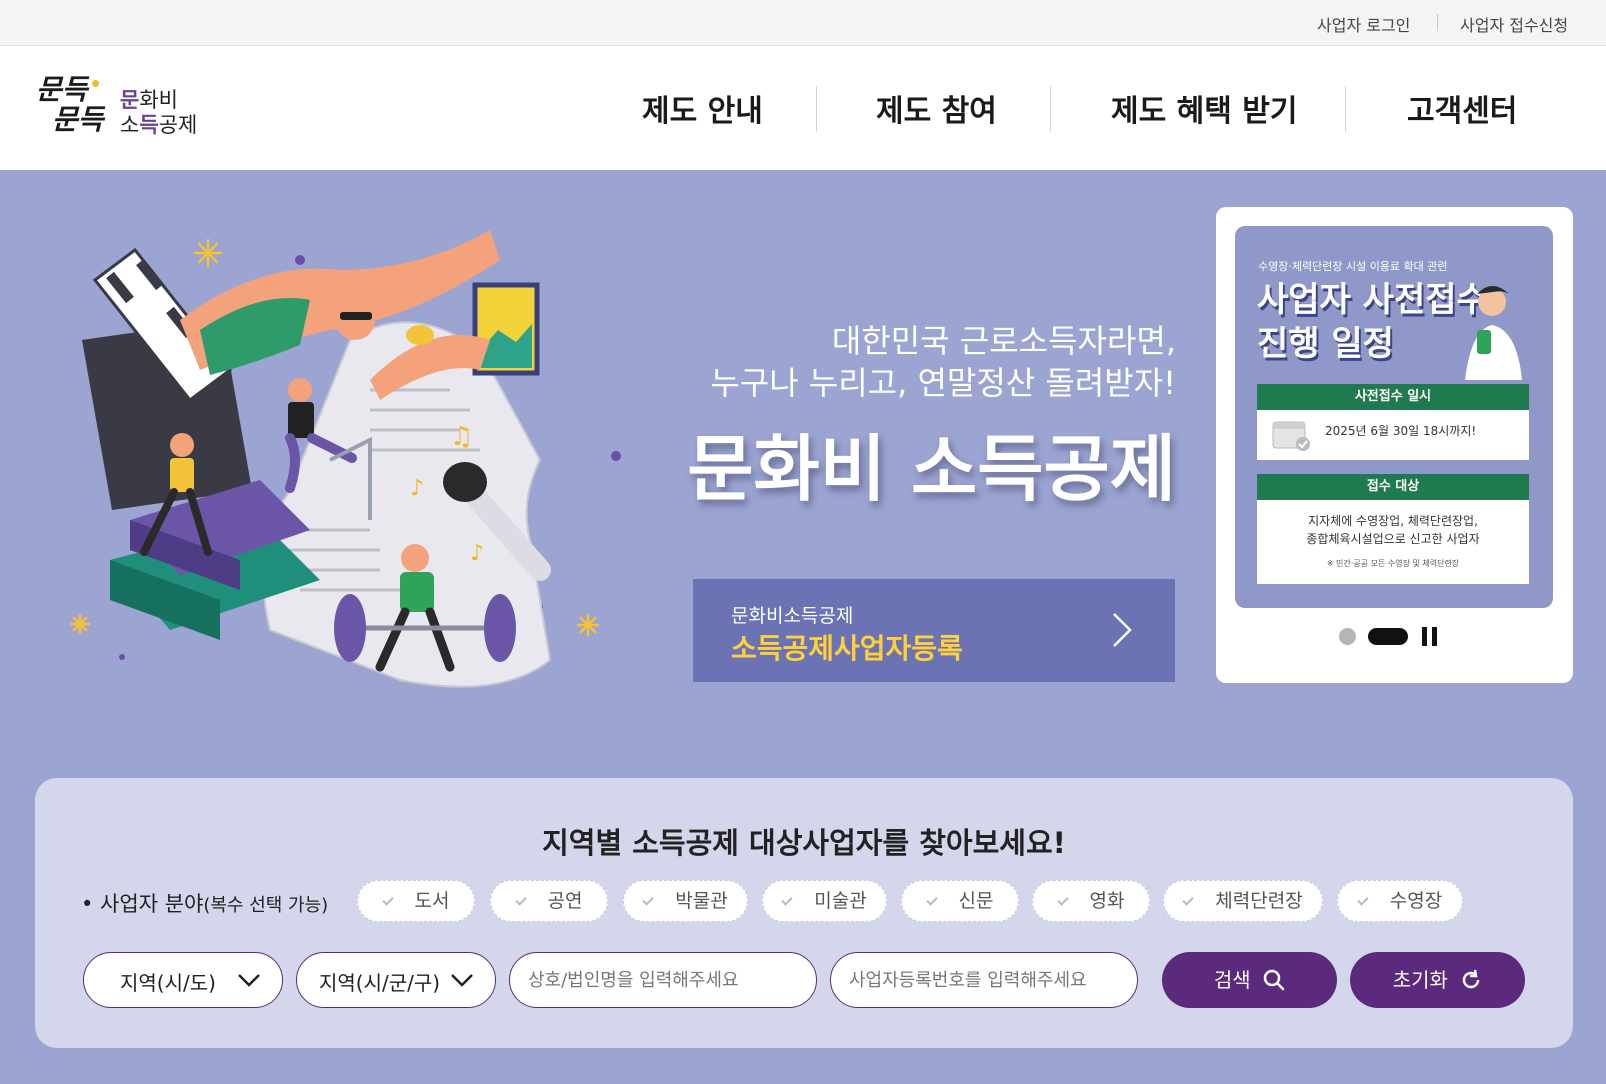 The image size is (1606, 1084). What do you see at coordinates (380, 983) in the screenshot?
I see `region-sigungu-value: 지역(시/군/구)` at bounding box center [380, 983].